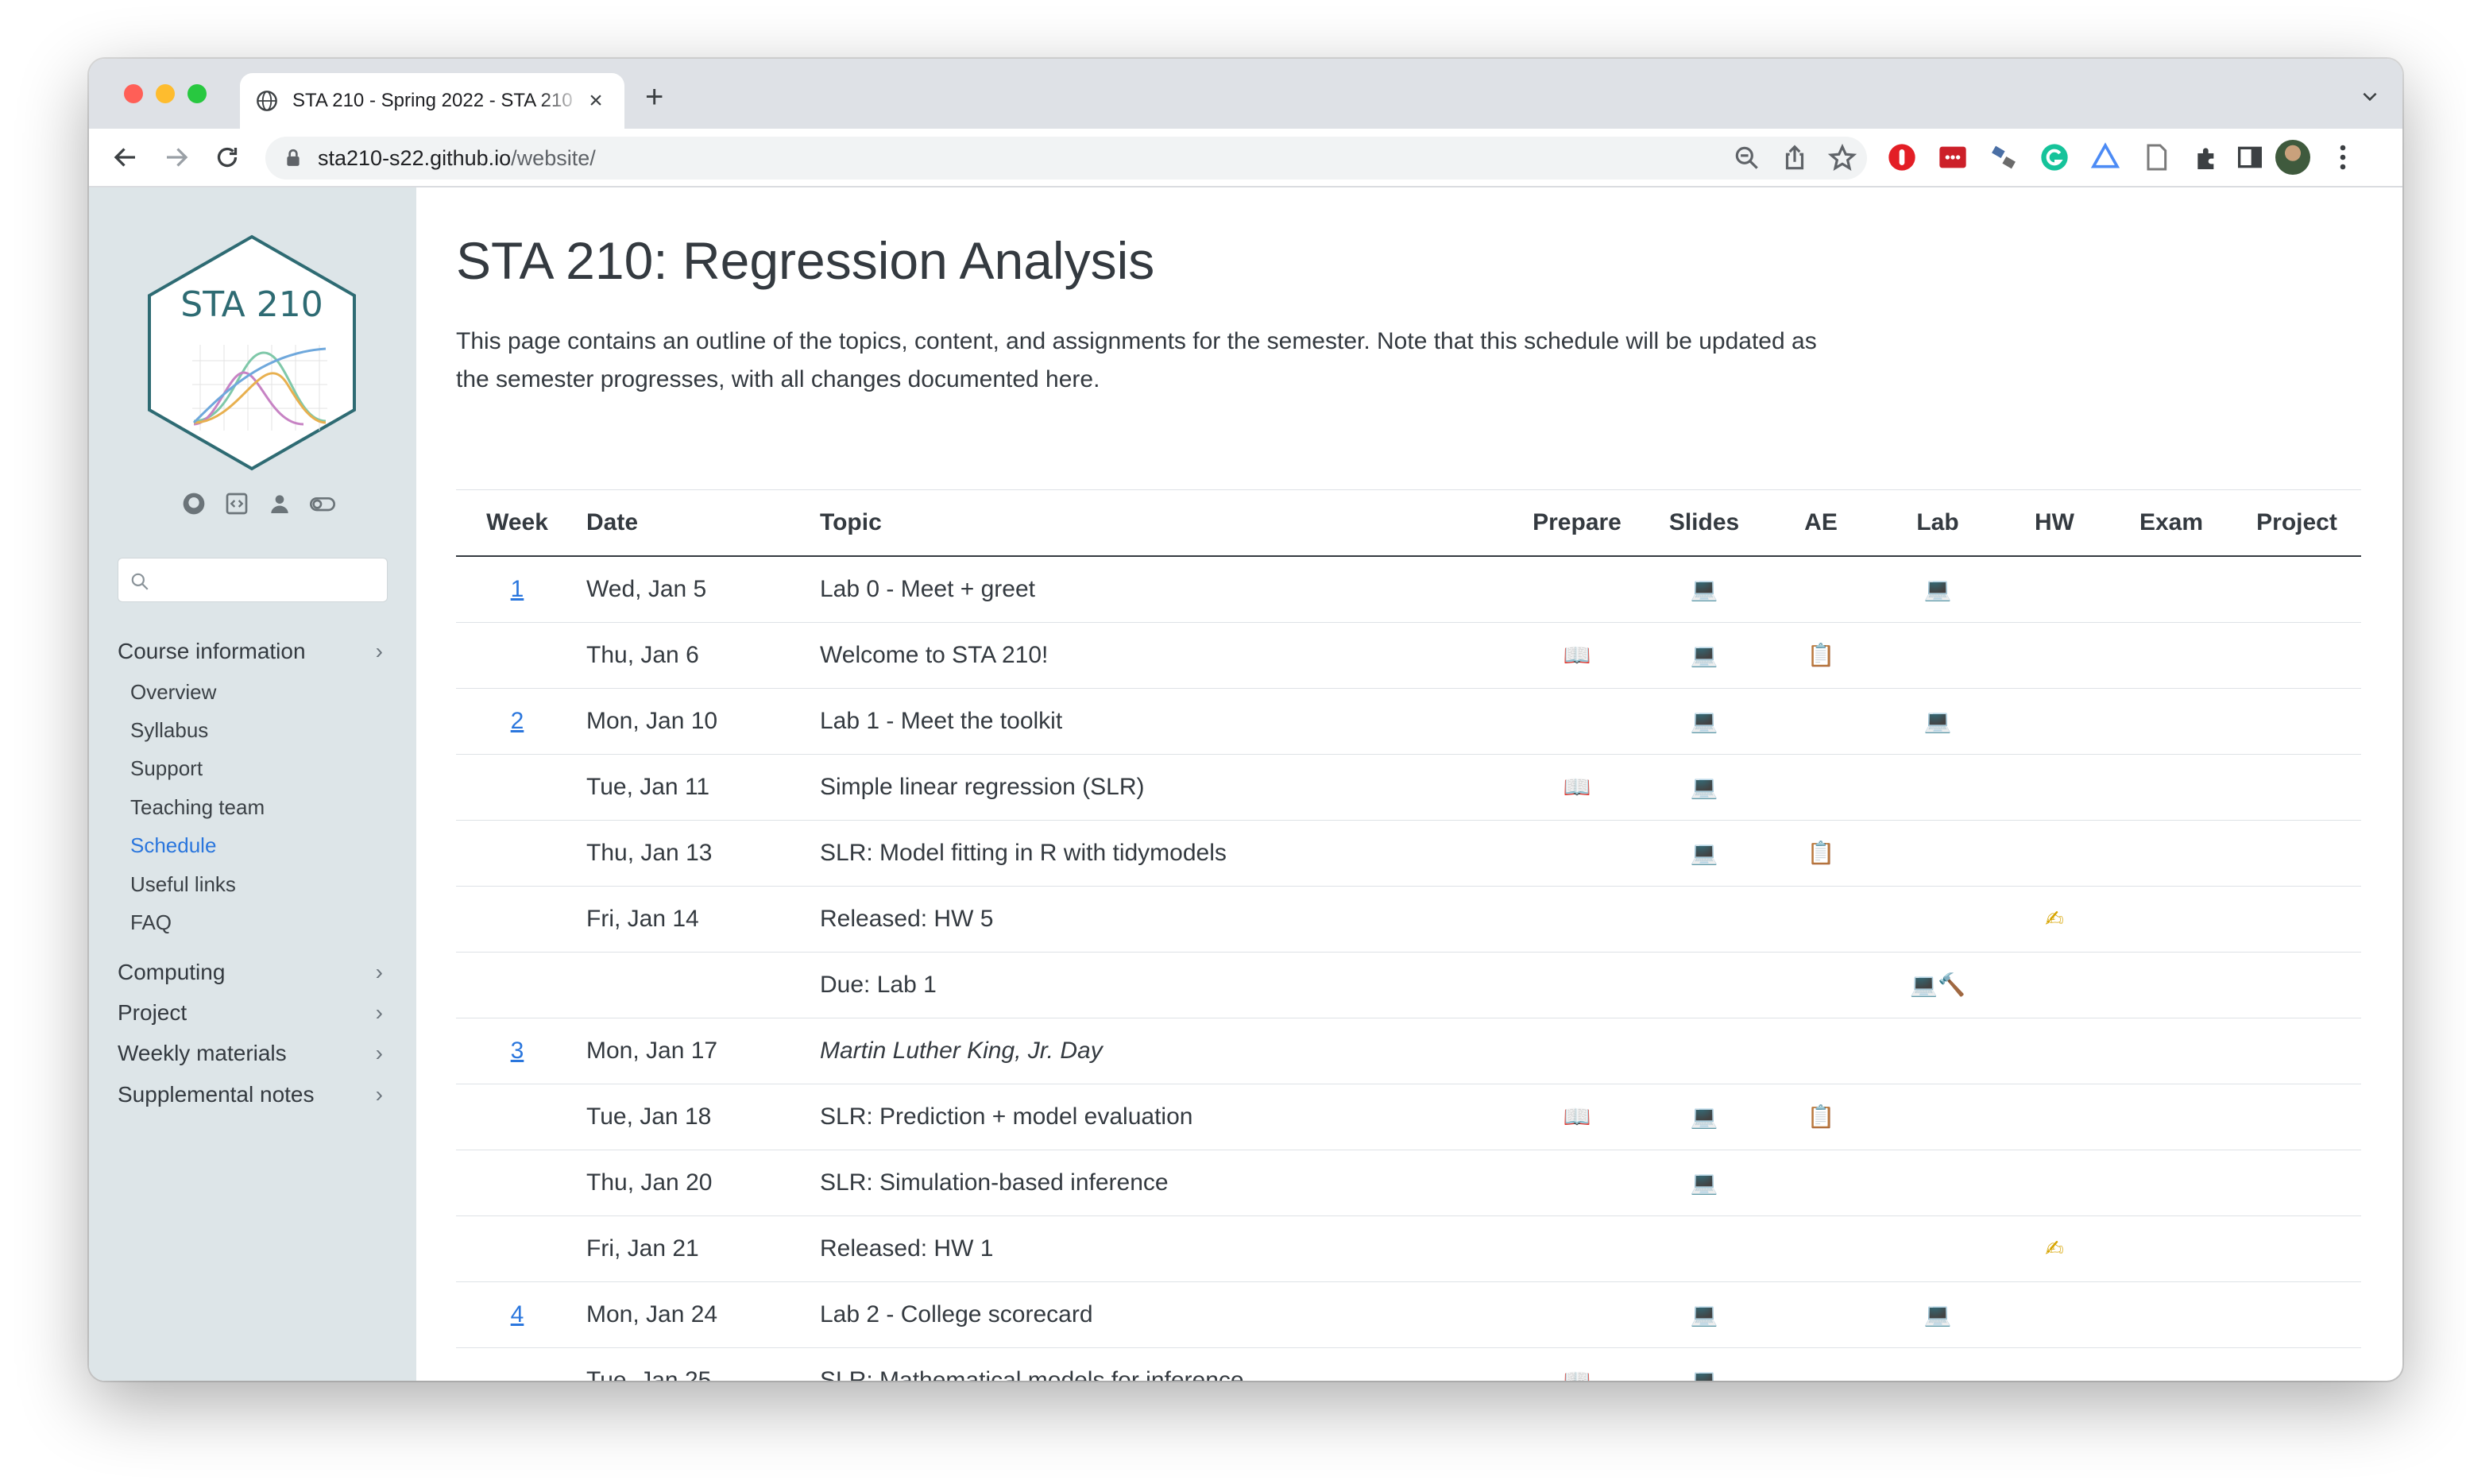 The height and width of the screenshot is (1484, 2466). I want to click on column-header-prepare: Prepare, so click(1577, 523).